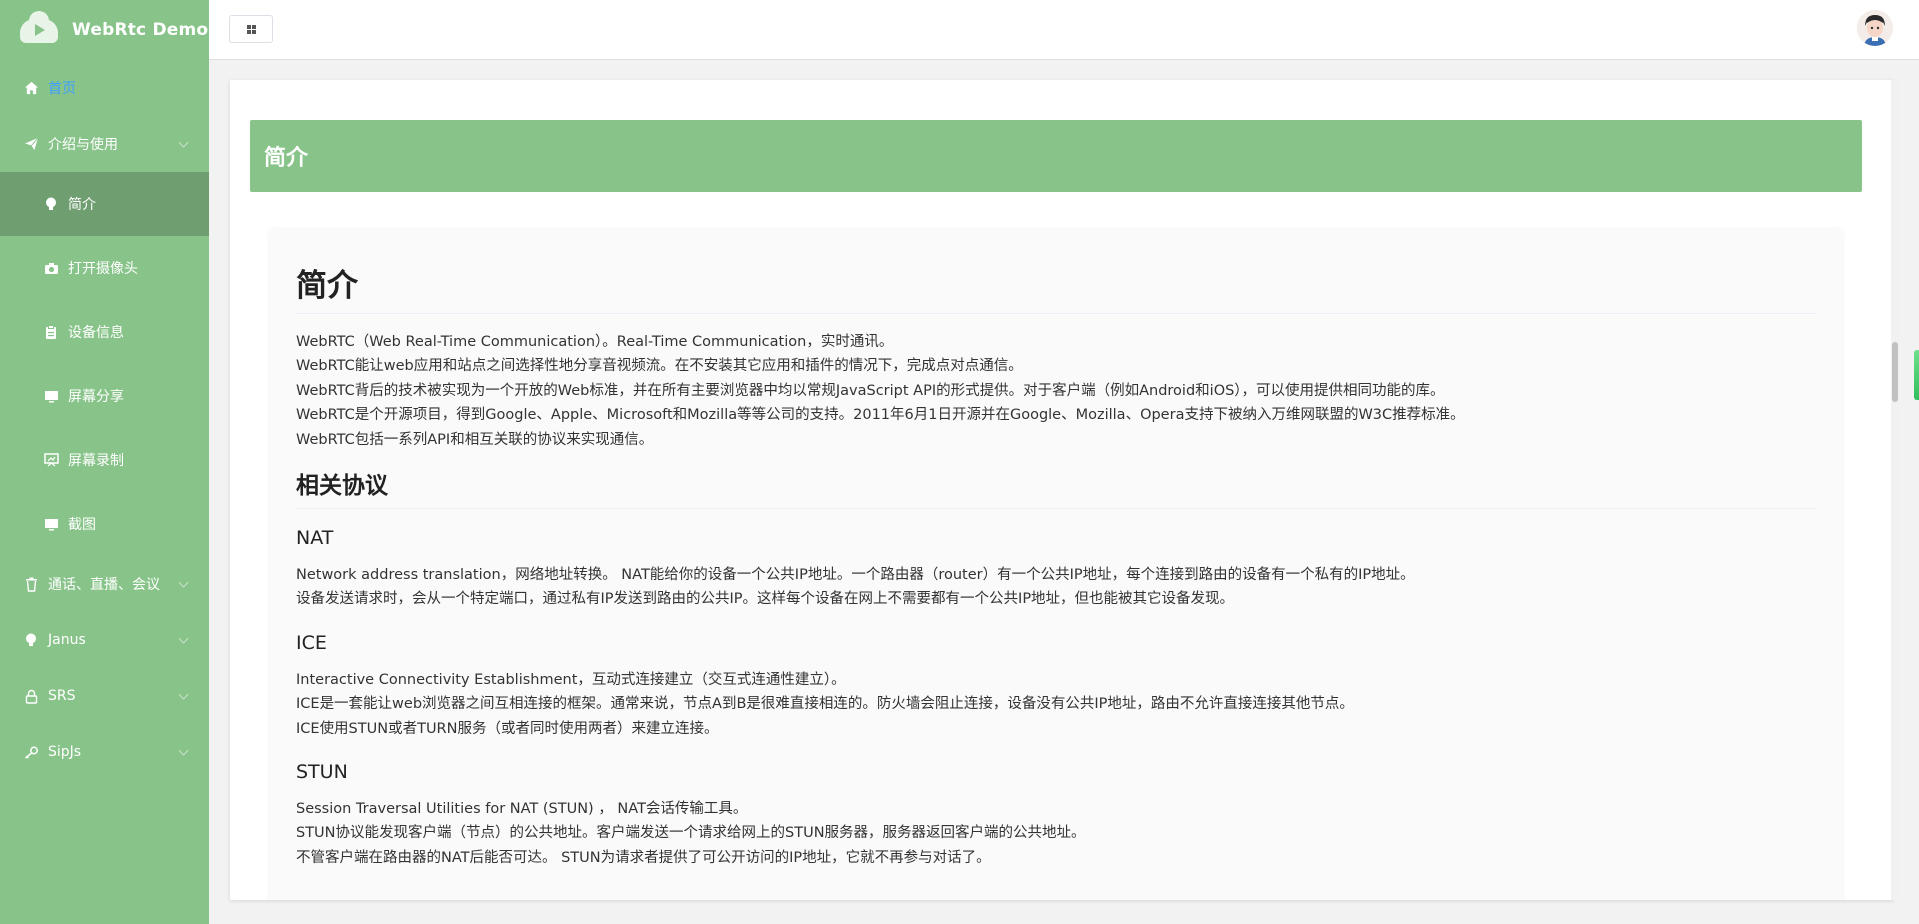 This screenshot has width=1919, height=924. Describe the element at coordinates (1064, 30) in the screenshot. I see `top-header` at that location.